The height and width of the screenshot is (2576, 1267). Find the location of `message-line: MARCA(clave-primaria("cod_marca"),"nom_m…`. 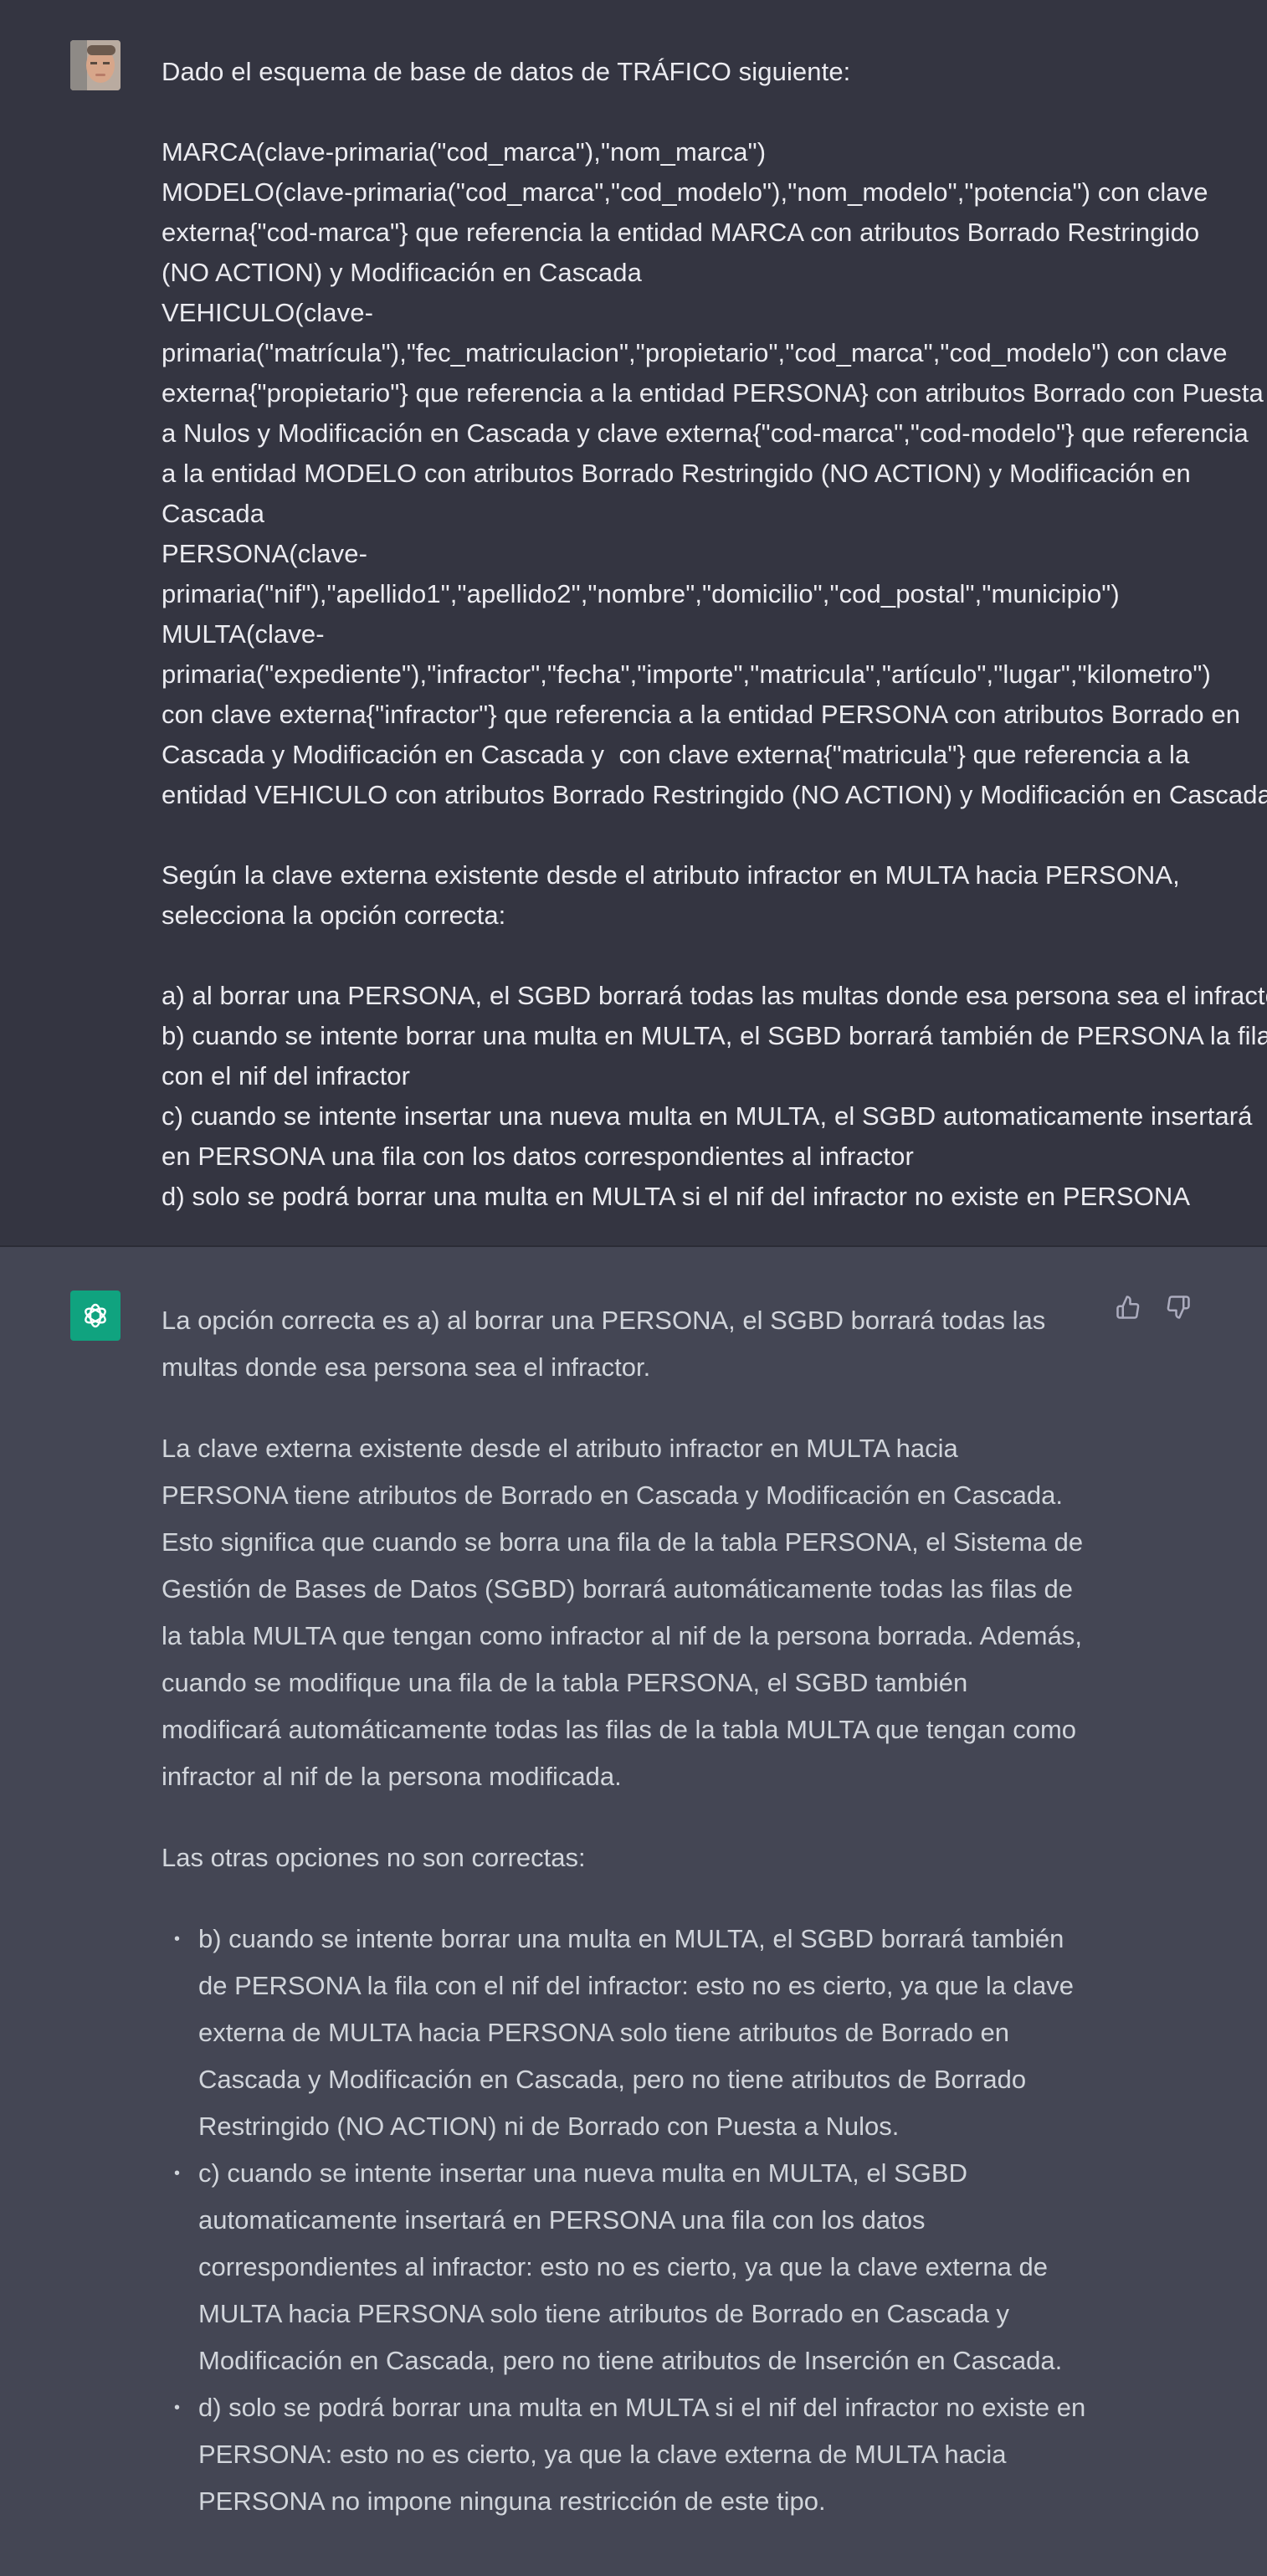

message-line: MARCA(clave-primaria("cod_marca"),"nom_m… is located at coordinates (464, 152).